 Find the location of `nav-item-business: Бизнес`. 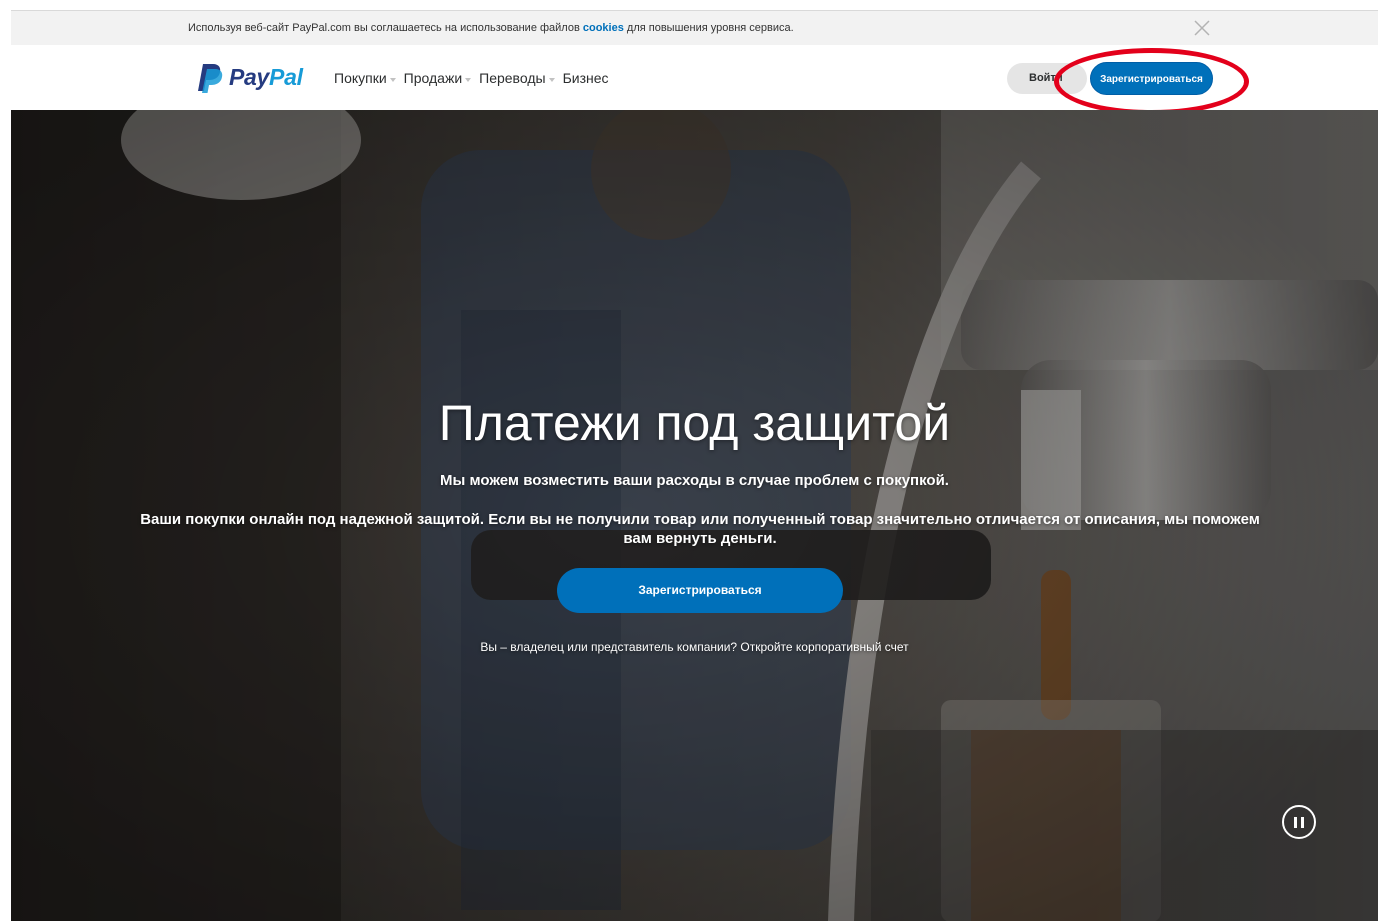

nav-item-business: Бизнес is located at coordinates (586, 78).